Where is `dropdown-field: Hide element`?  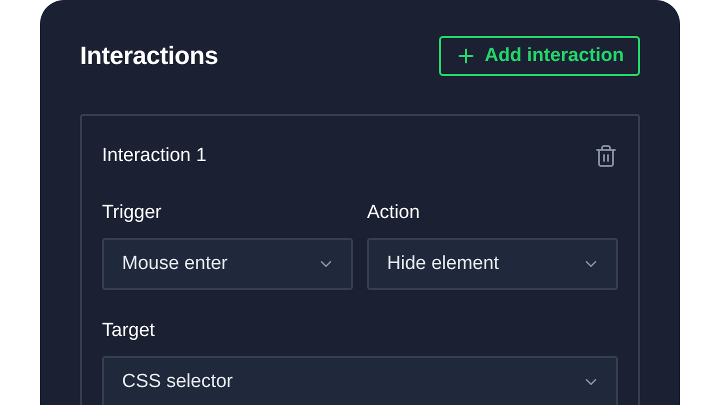 dropdown-field: Hide element is located at coordinates (492, 264).